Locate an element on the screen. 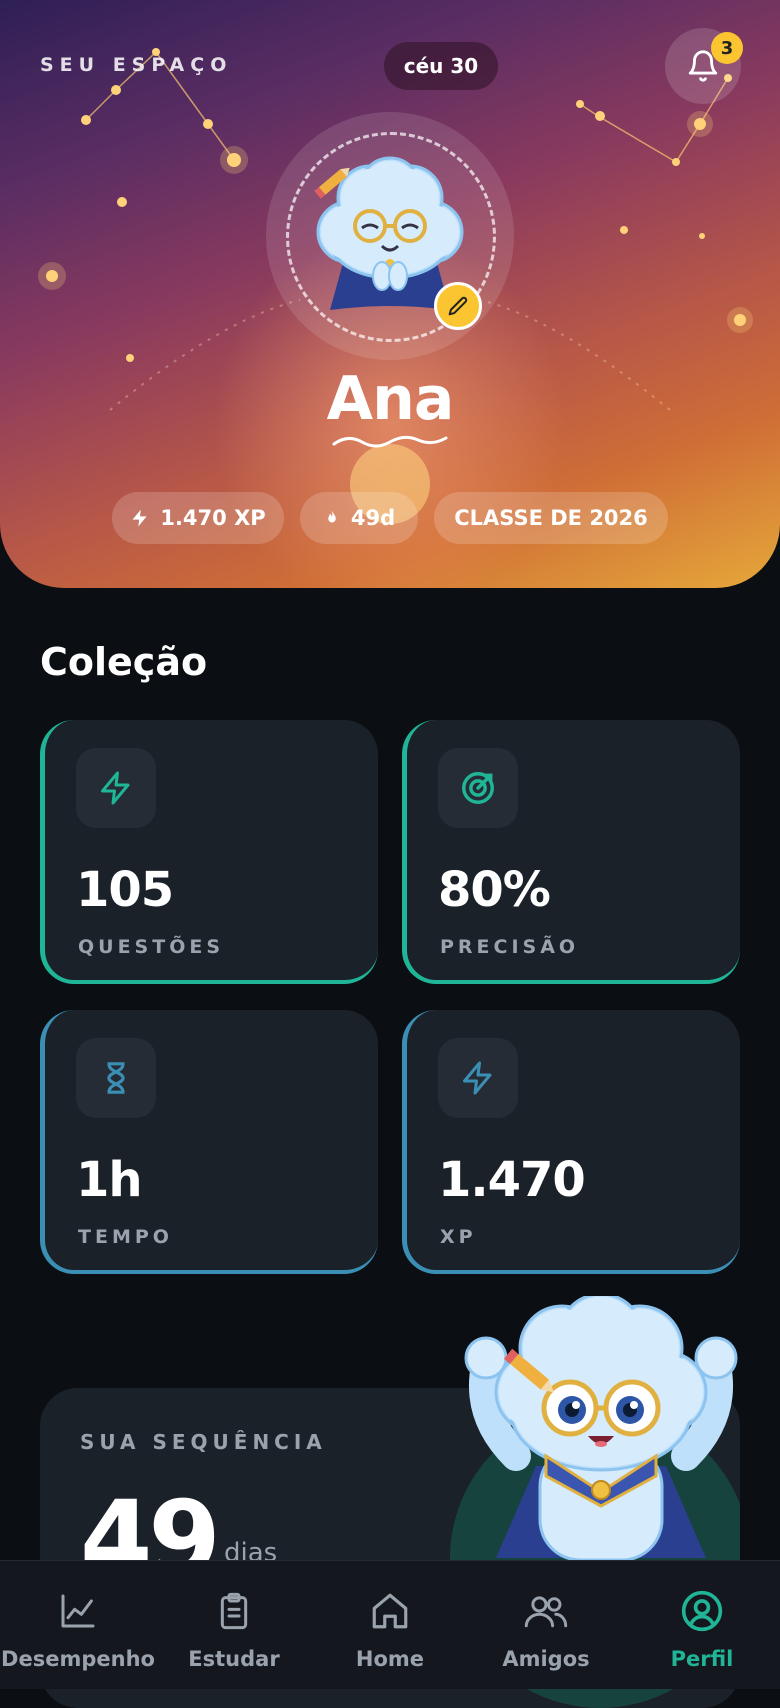 The height and width of the screenshot is (1708, 780). stat-card-questions: 105 QUESTÕES is located at coordinates (209, 852).